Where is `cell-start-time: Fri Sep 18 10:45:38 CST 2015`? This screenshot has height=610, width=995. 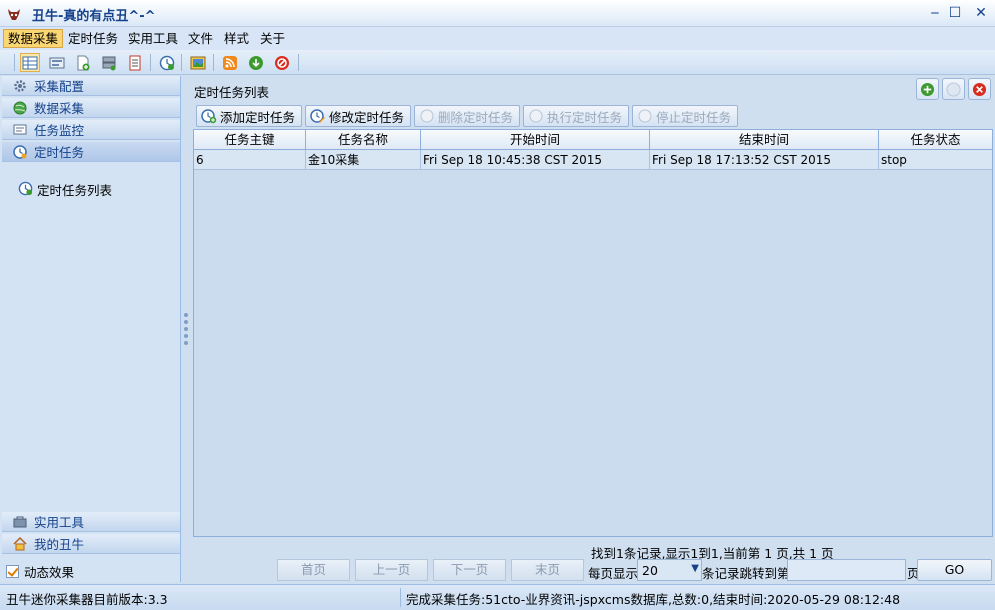 cell-start-time: Fri Sep 18 10:45:38 CST 2015 is located at coordinates (535, 160).